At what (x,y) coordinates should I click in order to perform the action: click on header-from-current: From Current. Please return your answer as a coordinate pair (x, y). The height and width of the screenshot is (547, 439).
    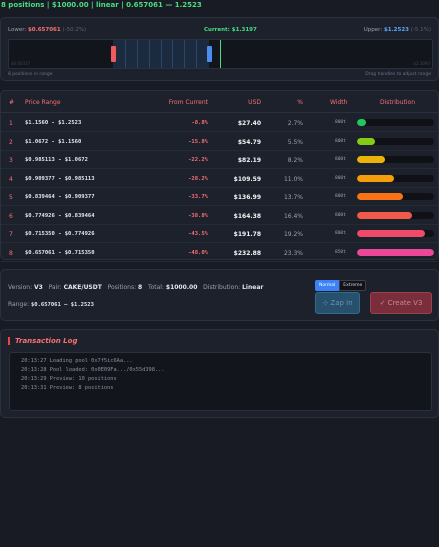
    Looking at the image, I should click on (188, 102).